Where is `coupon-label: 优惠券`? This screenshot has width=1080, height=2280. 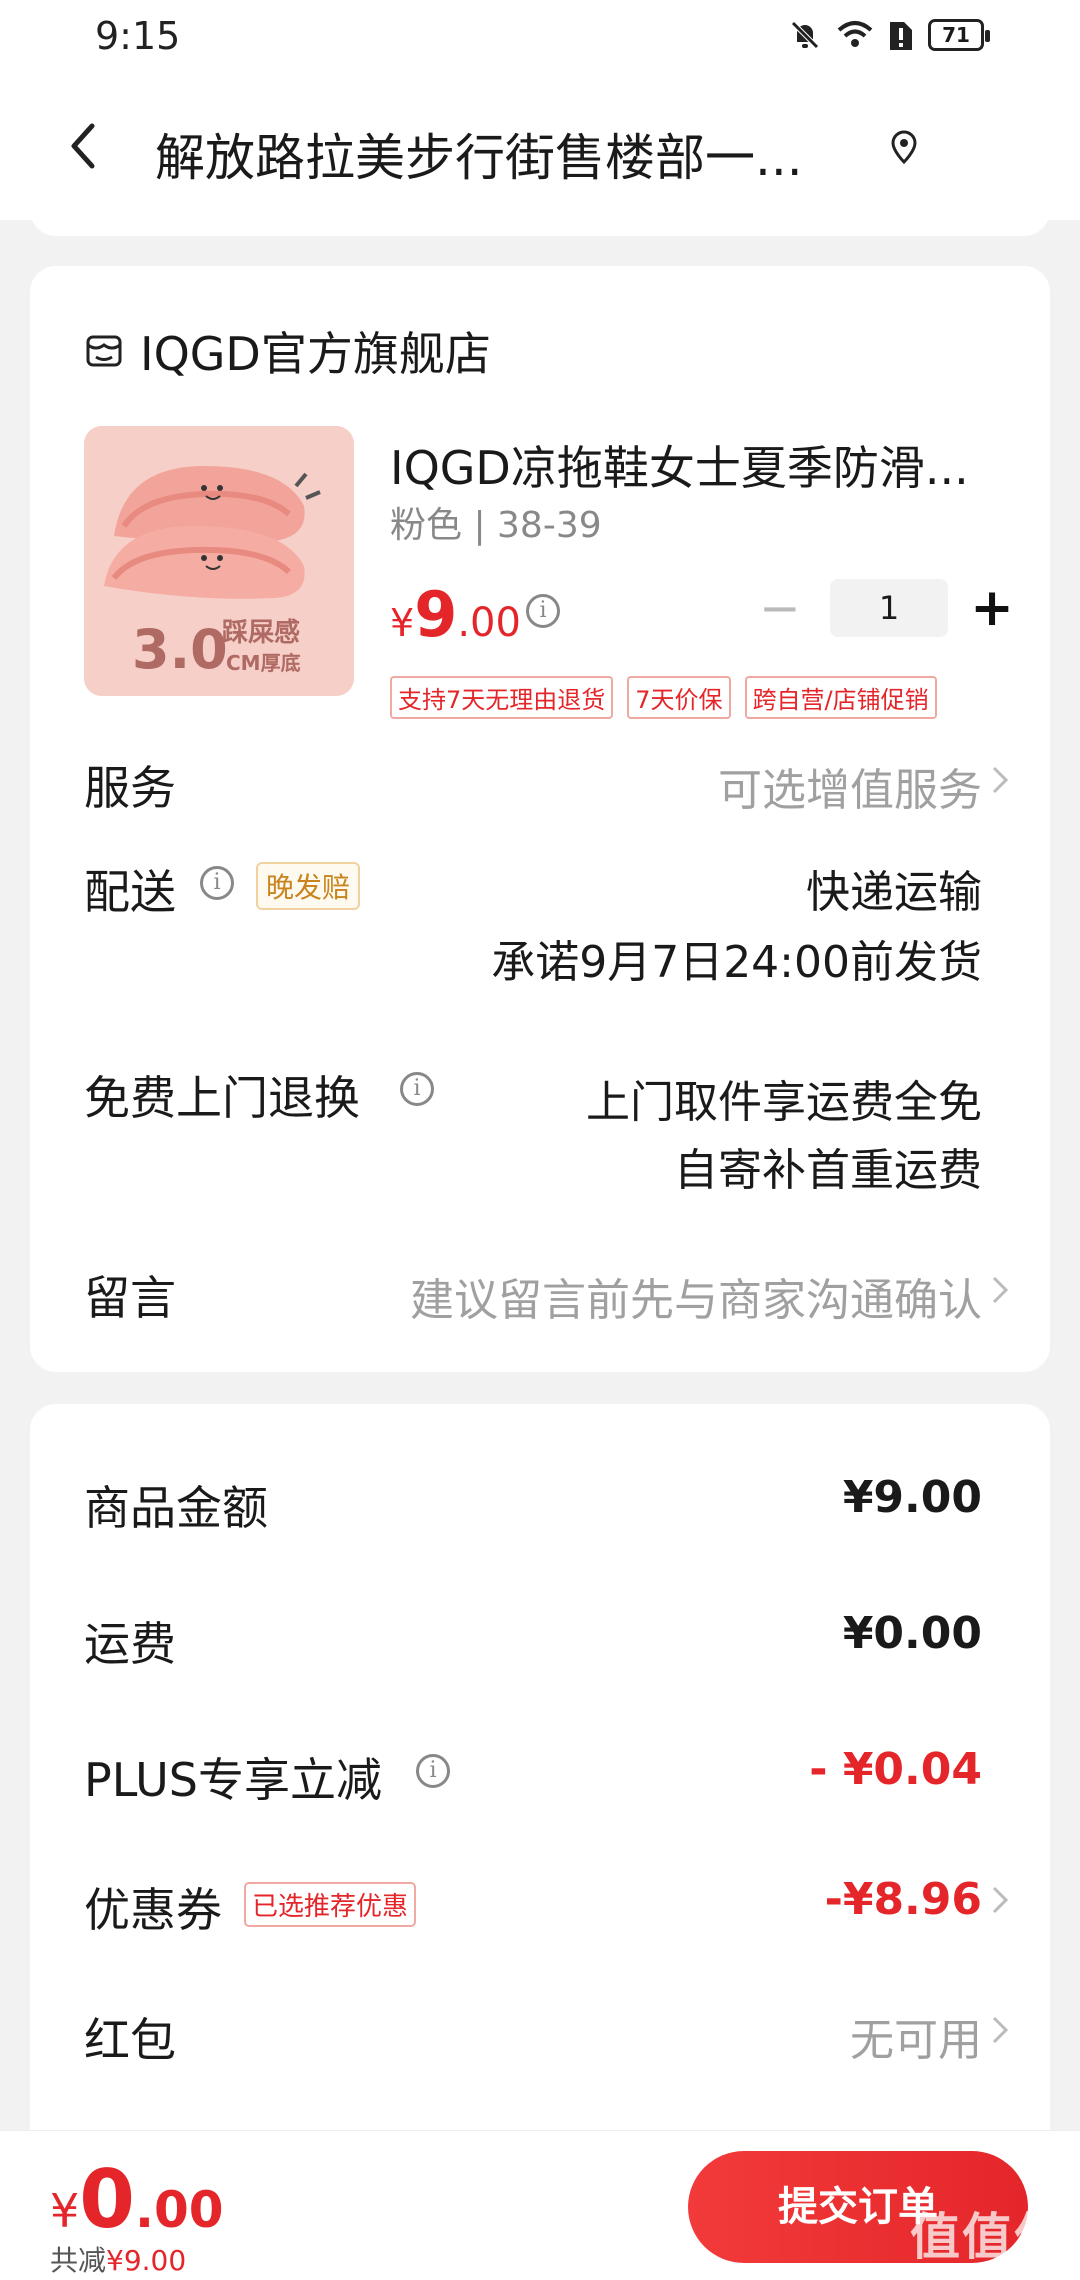 coupon-label: 优惠券 is located at coordinates (153, 1910).